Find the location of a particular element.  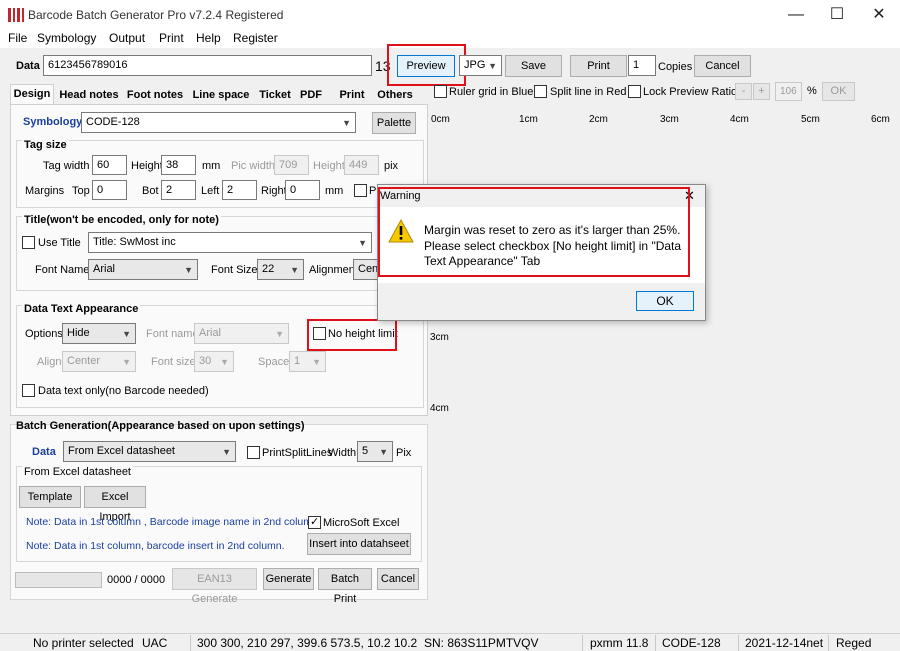

print-split-lines-label: PrintSplitLines is located at coordinates (297, 453).